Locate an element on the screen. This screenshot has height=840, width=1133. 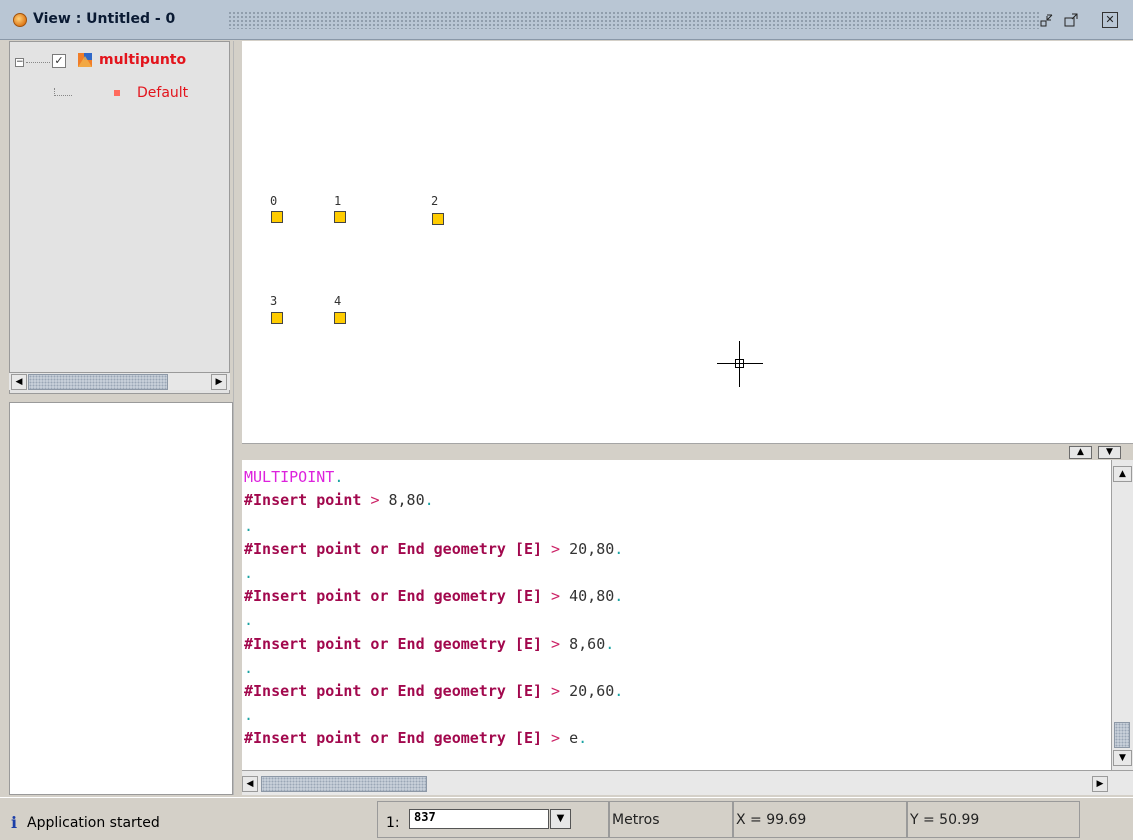
panel-splitter is located at coordinates (121, 398).